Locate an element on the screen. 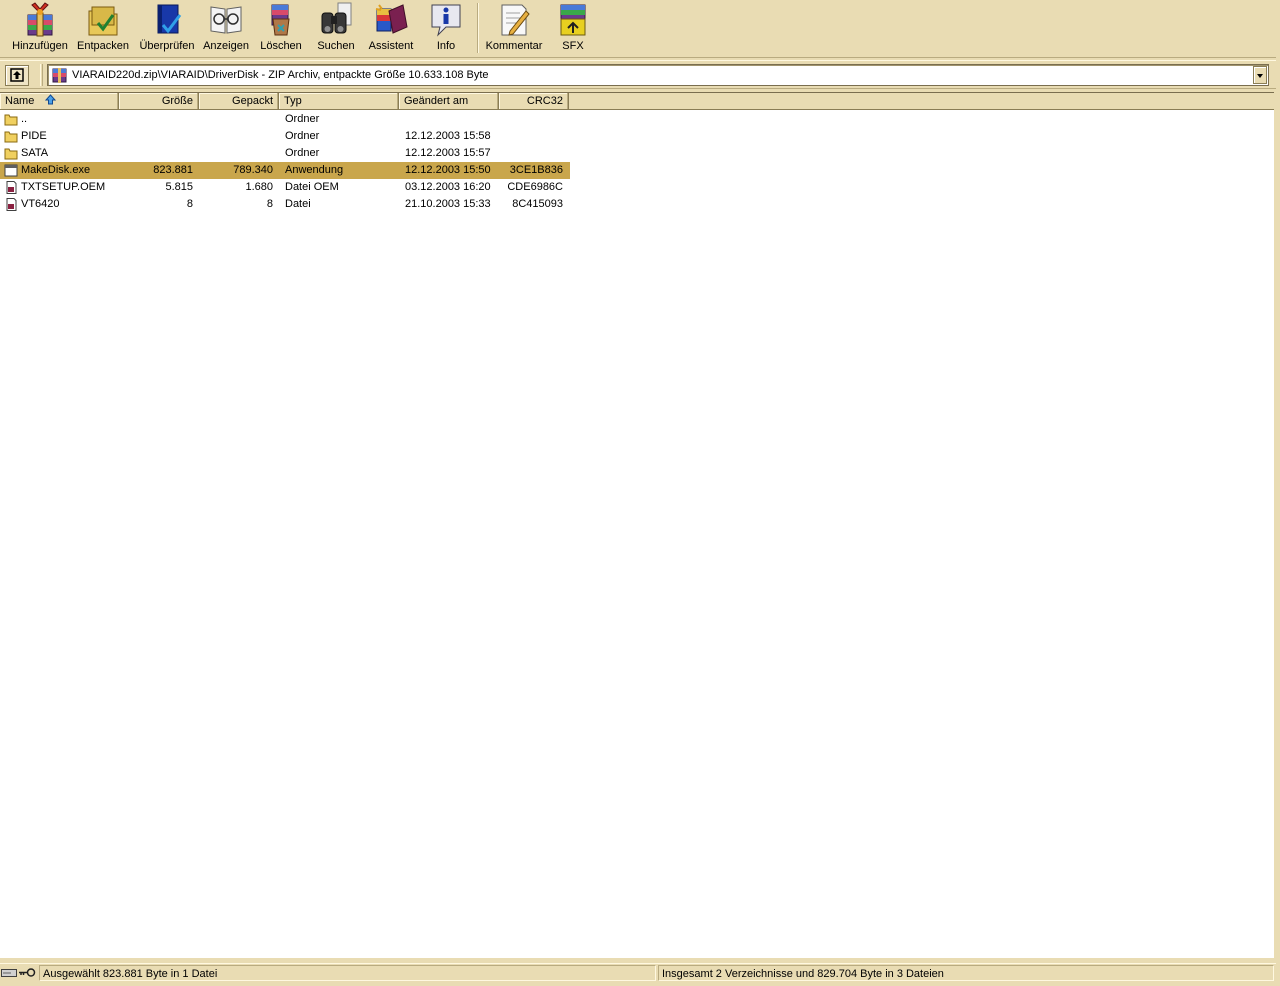 The width and height of the screenshot is (1280, 986). file-row: PIDE Ordner 12.12.2003 15:58 is located at coordinates (285, 136).